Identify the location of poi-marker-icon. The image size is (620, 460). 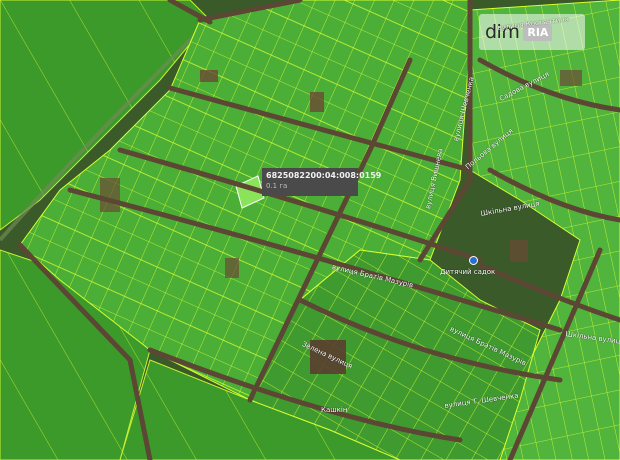
(473, 260).